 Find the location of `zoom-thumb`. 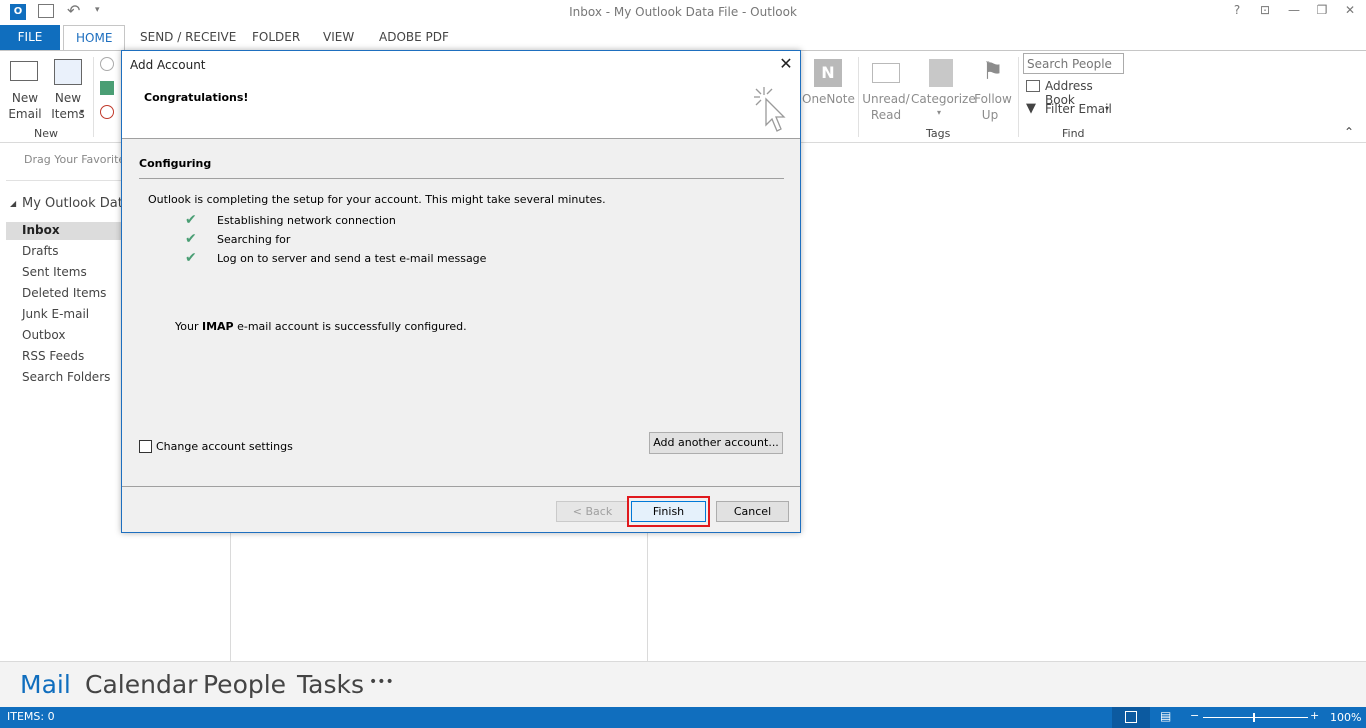

zoom-thumb is located at coordinates (1254, 717).